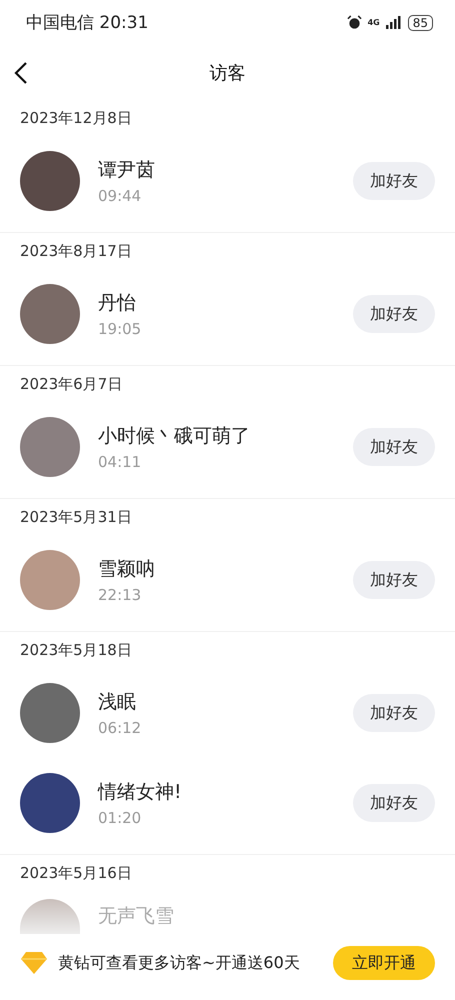  Describe the element at coordinates (76, 650) in the screenshot. I see `date-heading: 2023年5月18日` at that location.